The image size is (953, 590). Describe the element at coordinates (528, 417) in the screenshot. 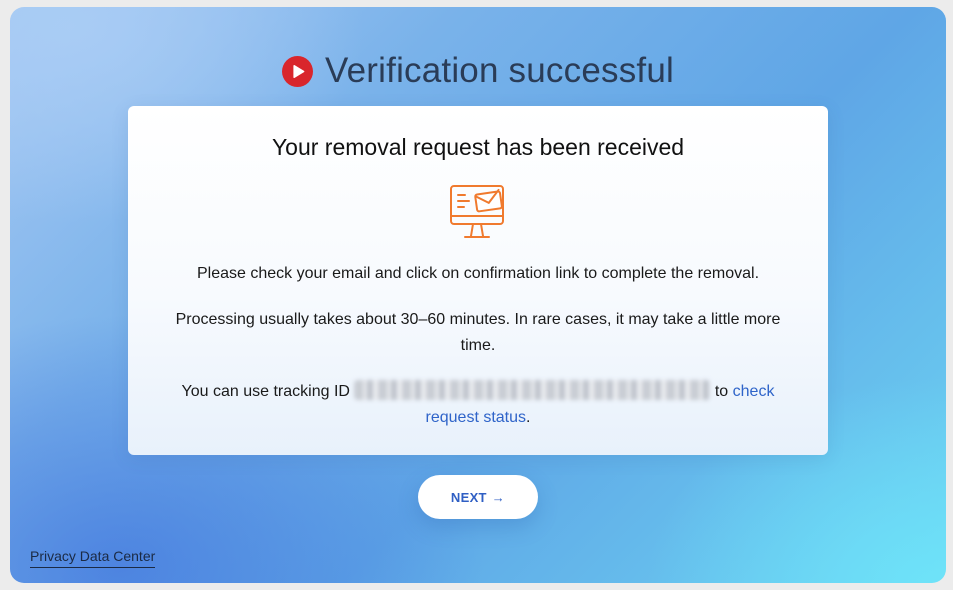

I see `tracking-suffix: .` at that location.